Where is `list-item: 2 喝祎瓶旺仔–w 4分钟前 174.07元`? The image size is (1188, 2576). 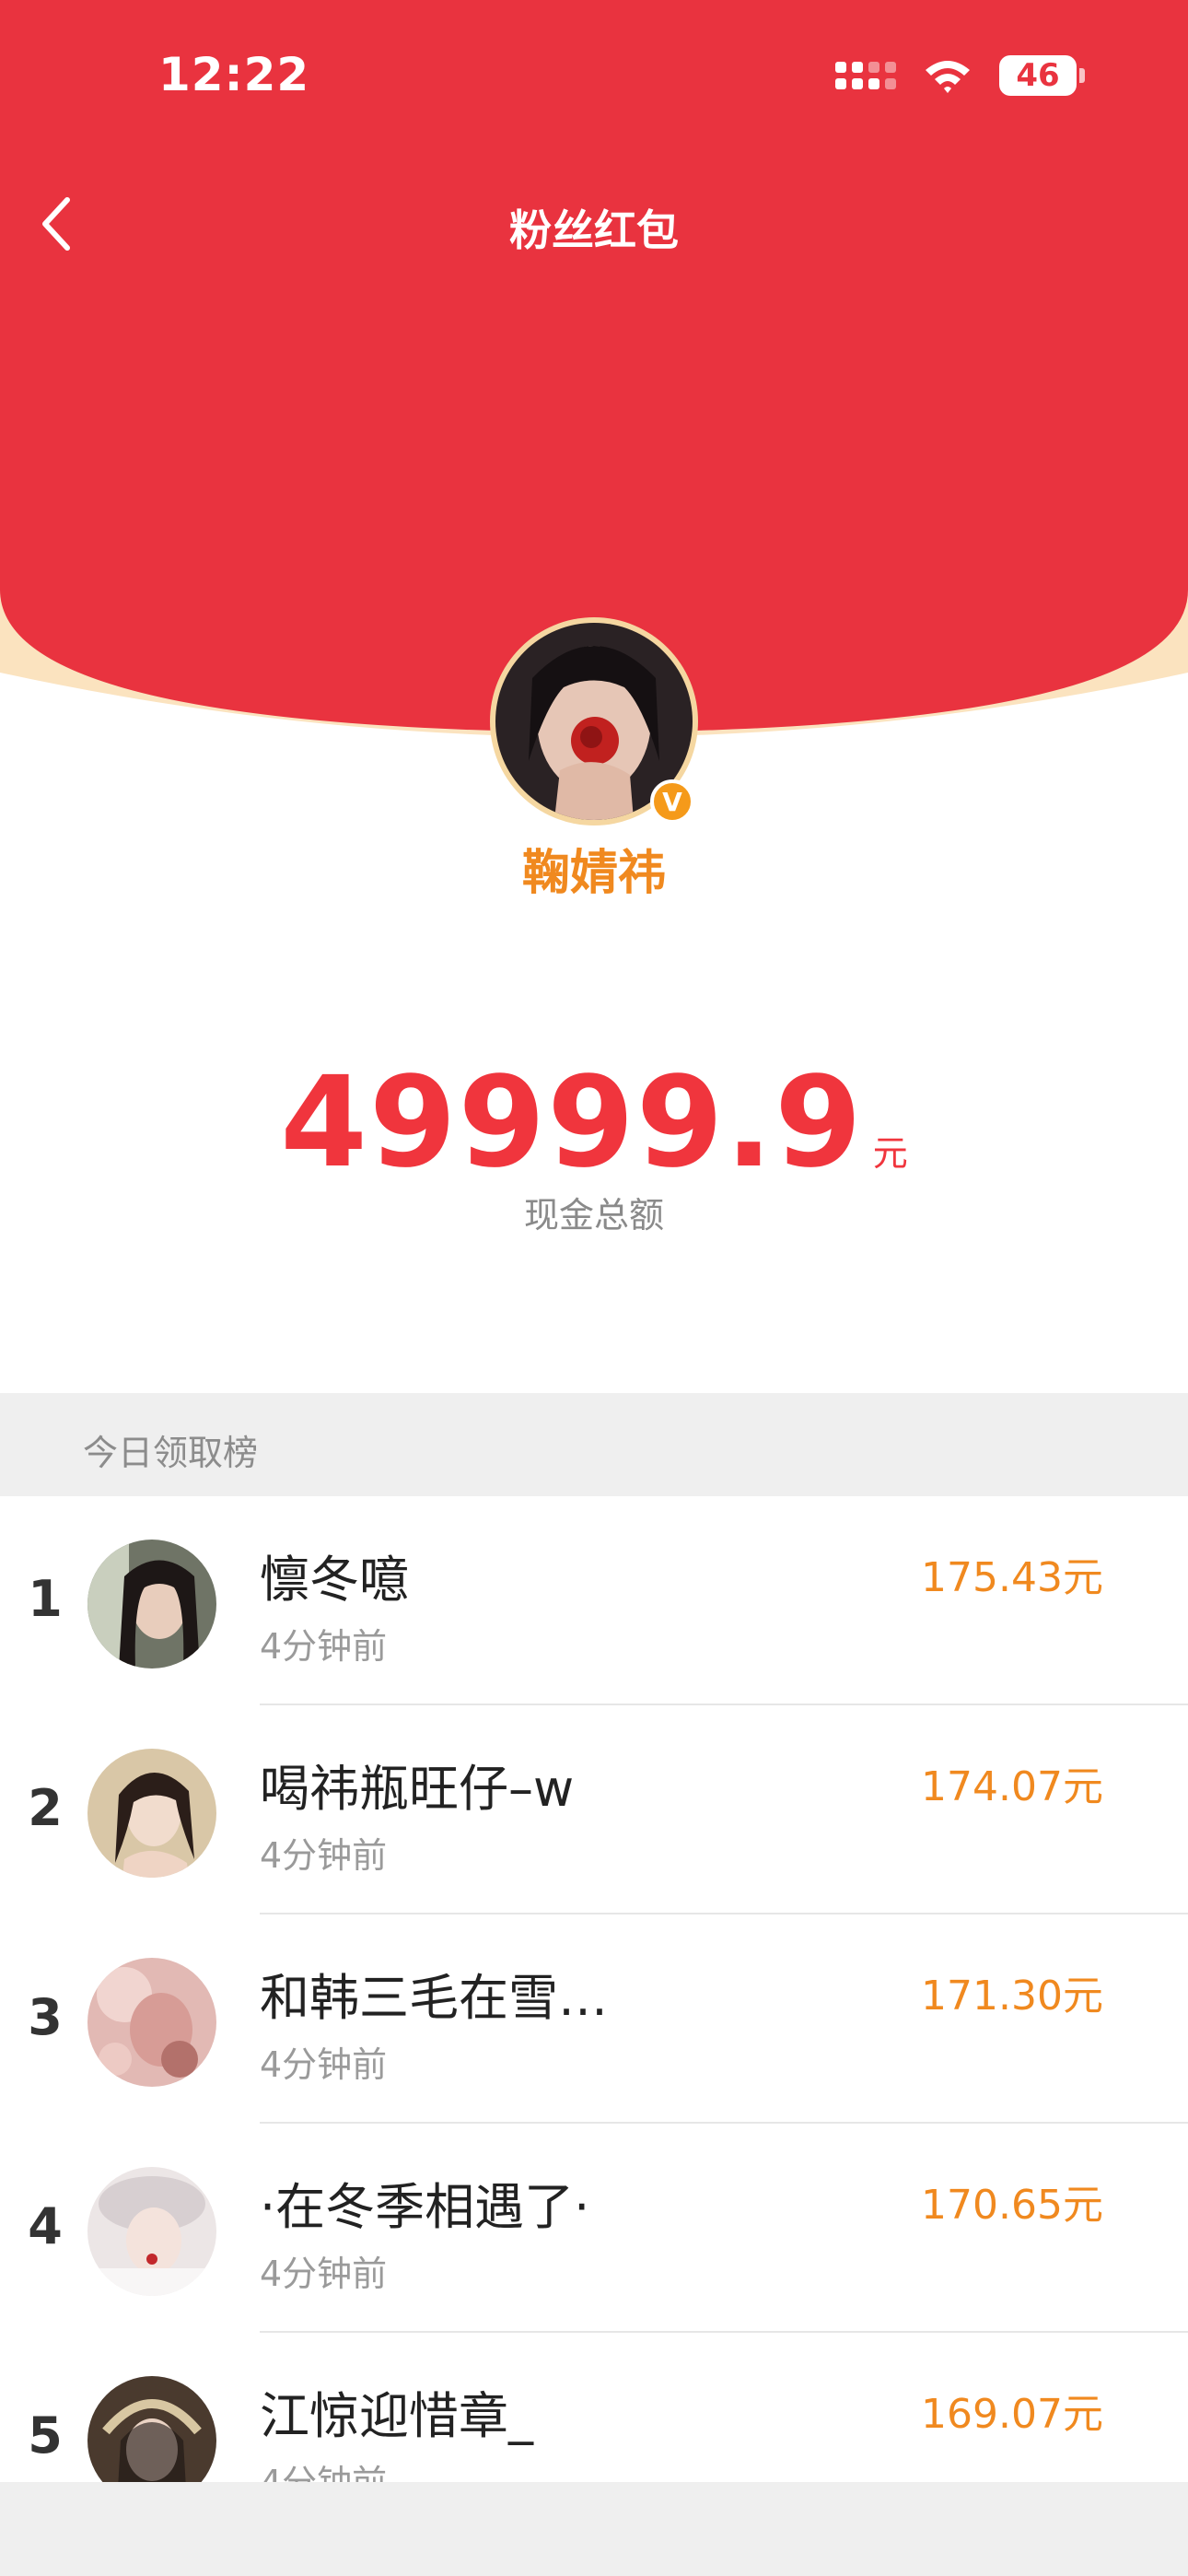 list-item: 2 喝祎瓶旺仔–w 4分钟前 174.07元 is located at coordinates (594, 1809).